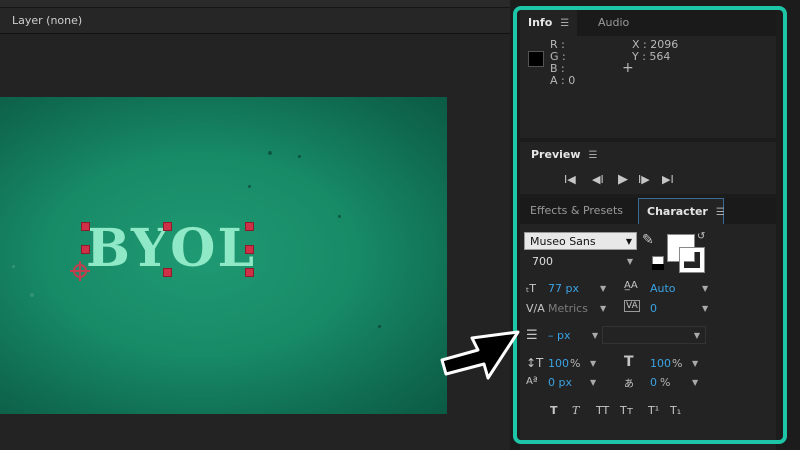  I want to click on pointer-arrow-icon, so click(480, 355).